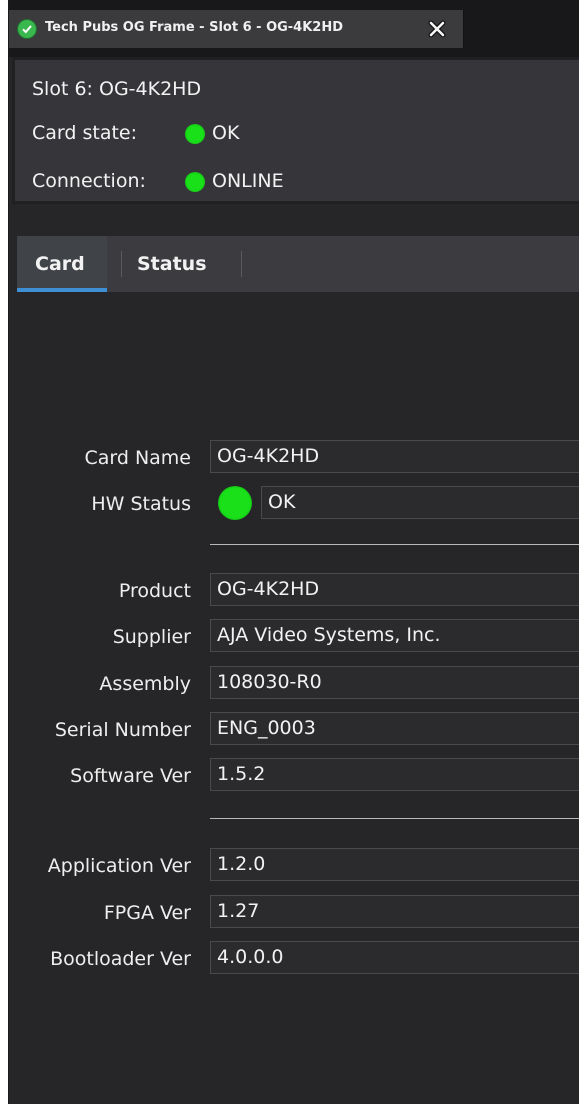 The image size is (579, 1118). Describe the element at coordinates (119, 866) in the screenshot. I see `application-ver-label: Application Ver` at that location.